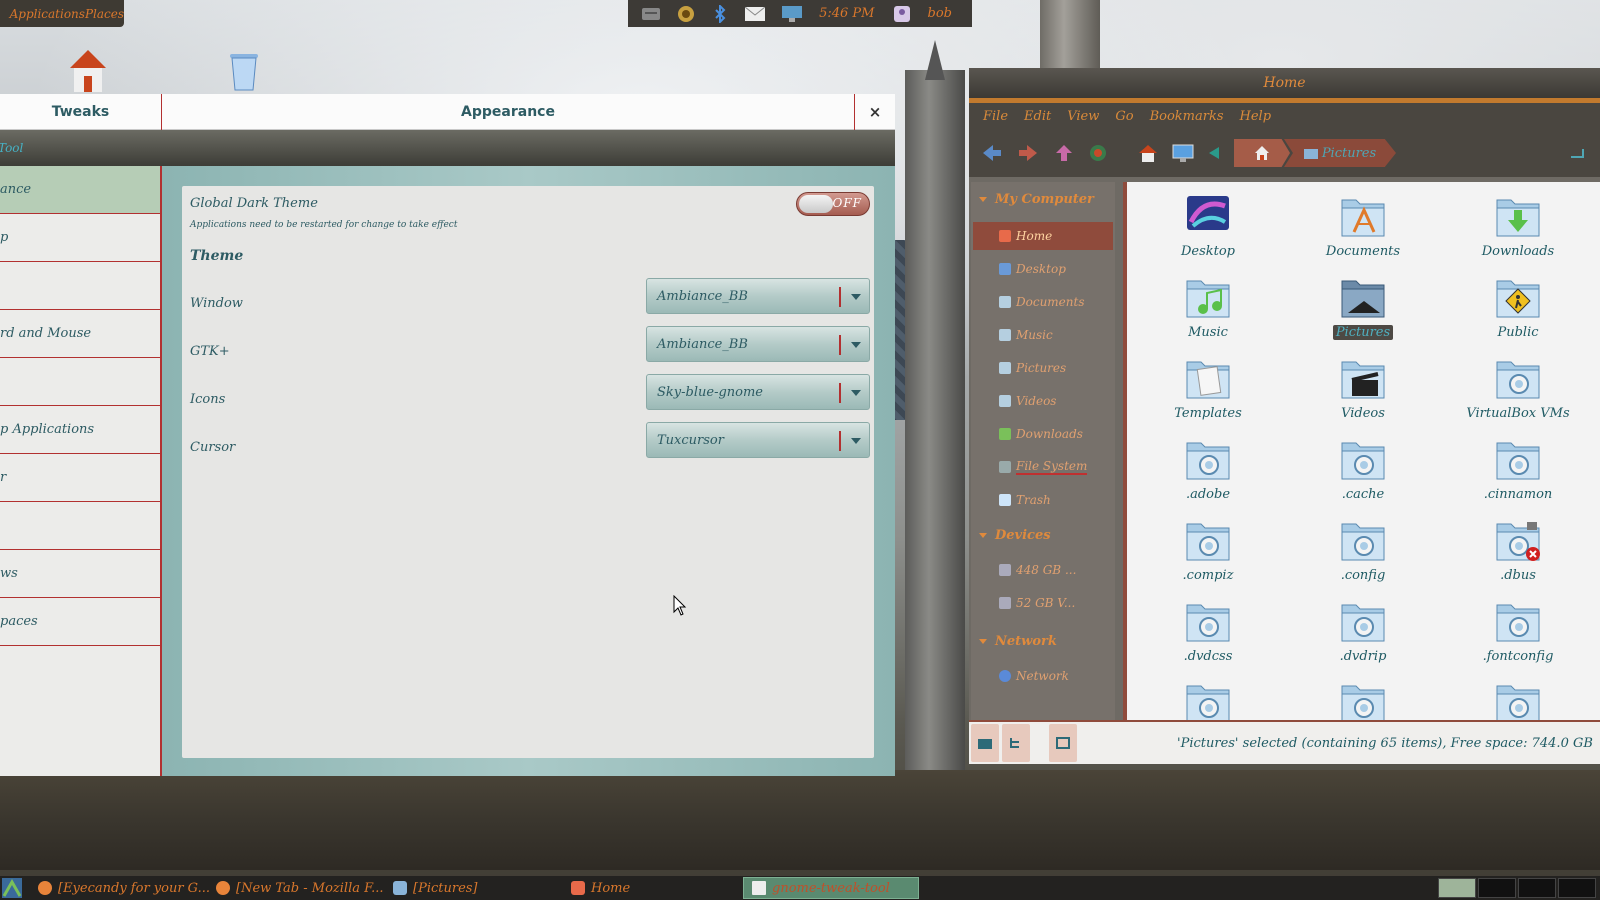  I want to click on sidebar-item-desktop: p, so click(80, 238).